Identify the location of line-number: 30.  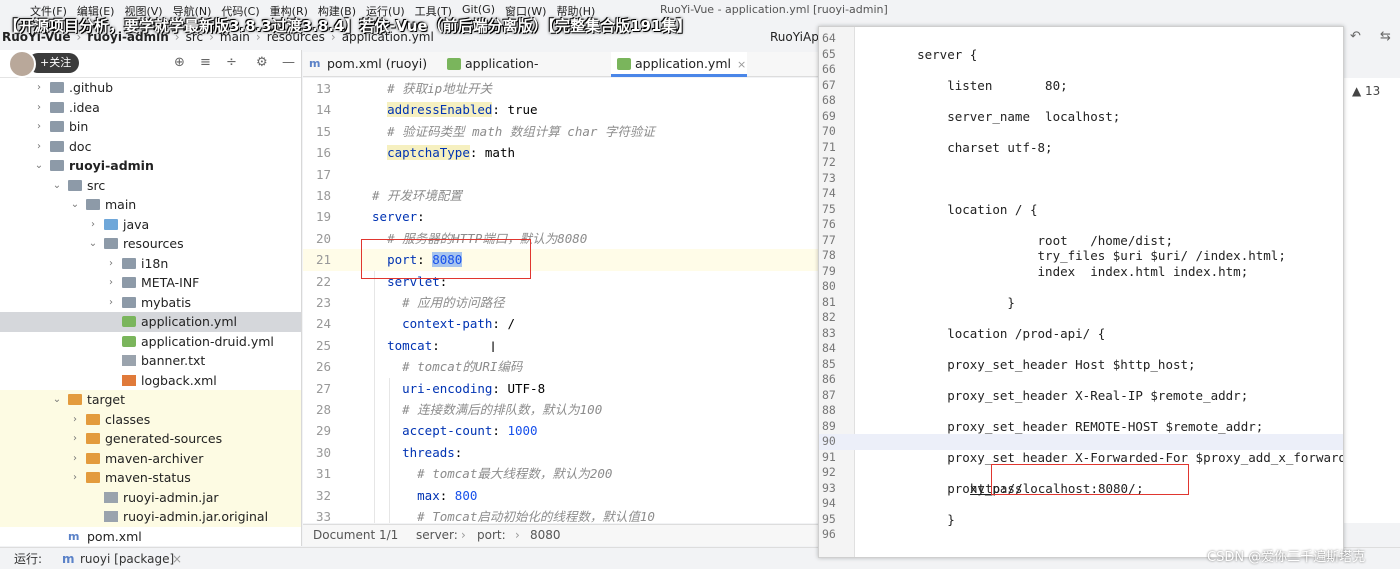
(323, 452).